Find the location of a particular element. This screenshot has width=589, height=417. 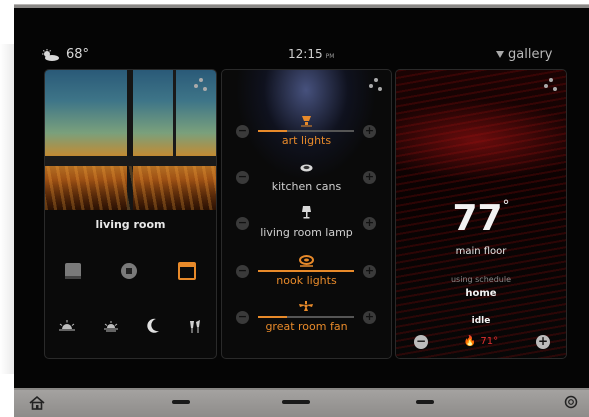

blind-open-icon is located at coordinates (186, 271).